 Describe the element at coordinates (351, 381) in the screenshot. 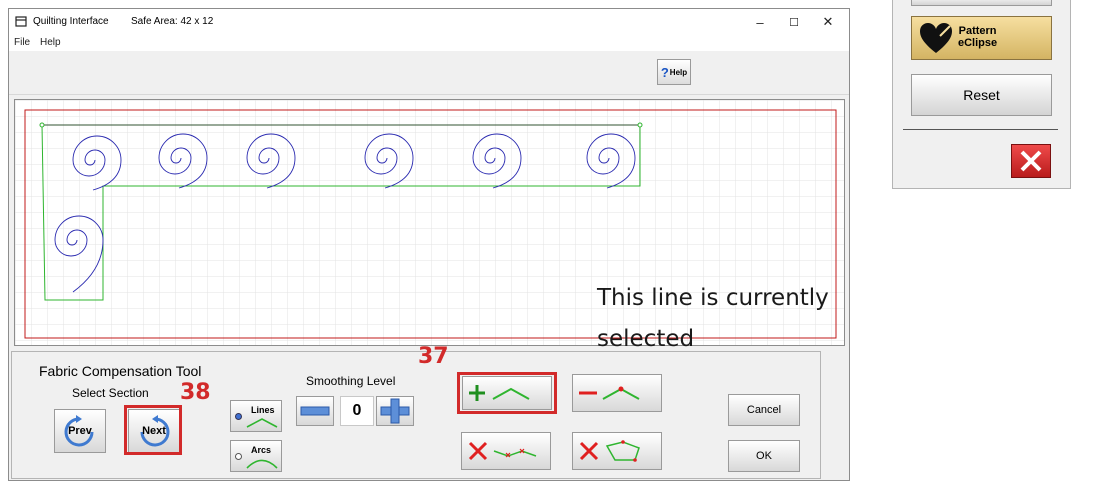

I see `smoothing-level-label: Smoothing Level` at that location.